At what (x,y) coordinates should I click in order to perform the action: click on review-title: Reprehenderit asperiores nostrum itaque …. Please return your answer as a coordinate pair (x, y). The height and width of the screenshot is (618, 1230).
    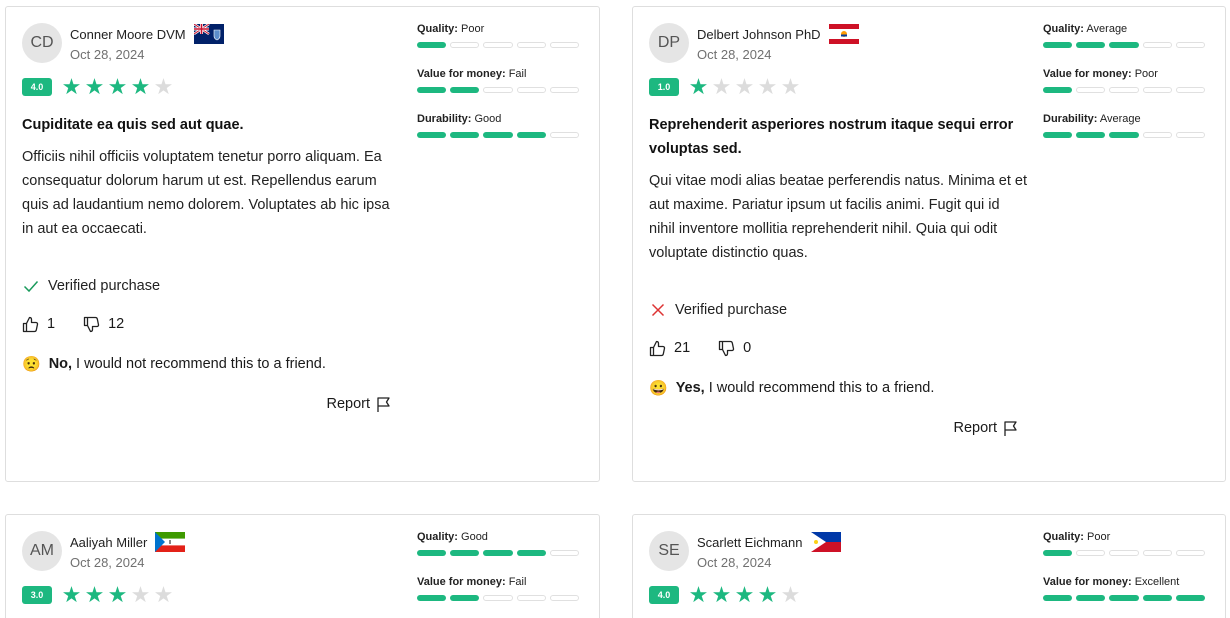
    Looking at the image, I should click on (831, 137).